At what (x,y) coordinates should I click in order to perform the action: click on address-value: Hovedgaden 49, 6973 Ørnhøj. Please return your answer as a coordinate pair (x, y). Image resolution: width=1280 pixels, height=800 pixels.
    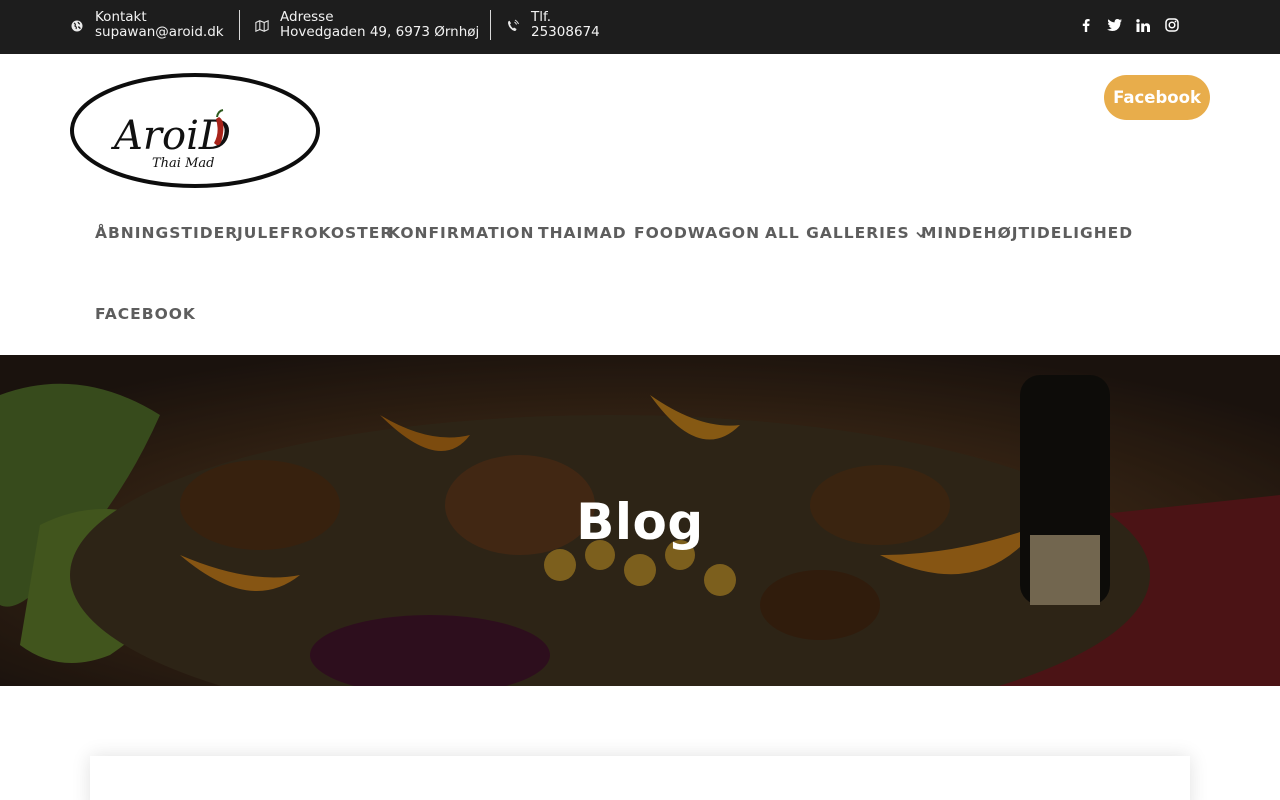
    Looking at the image, I should click on (380, 32).